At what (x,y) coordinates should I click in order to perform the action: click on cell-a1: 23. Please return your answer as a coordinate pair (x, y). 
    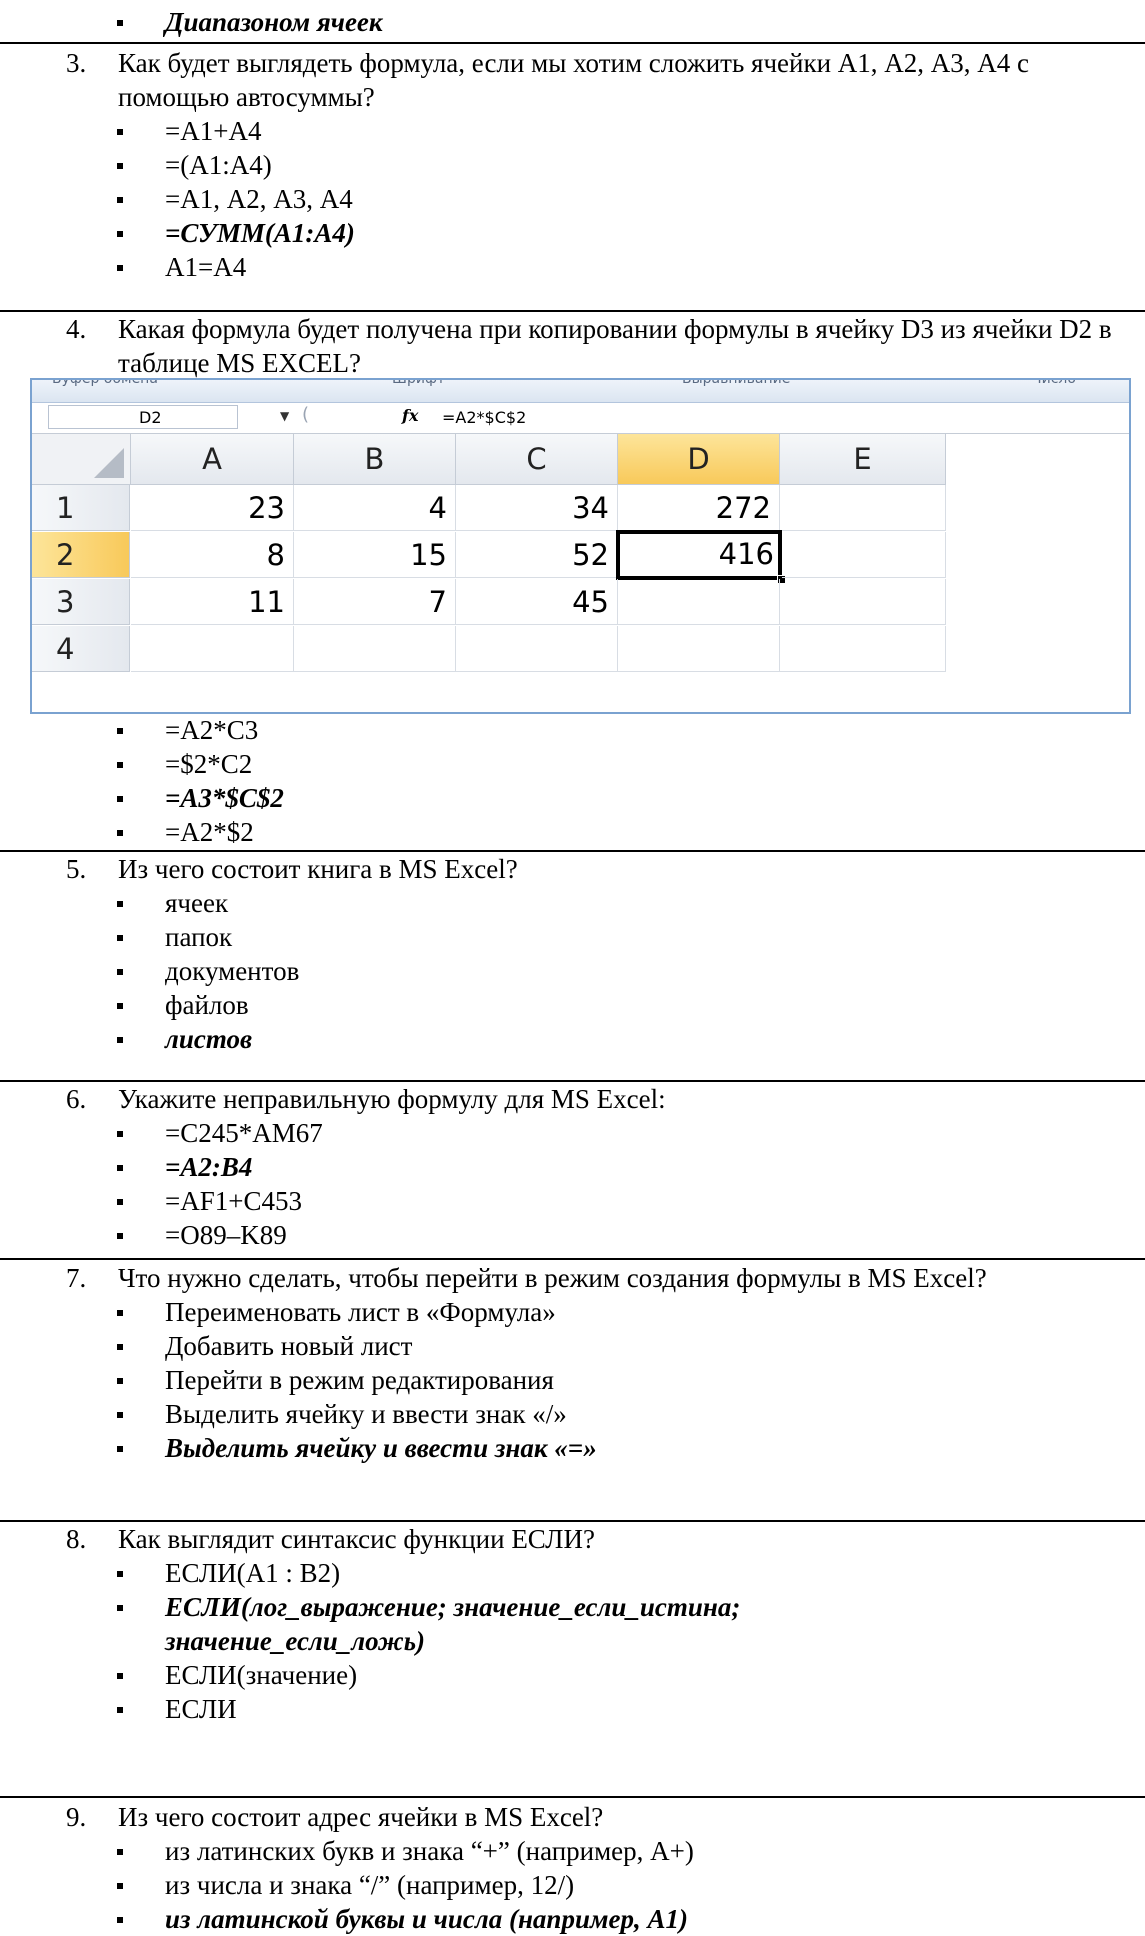
    Looking at the image, I should click on (212, 508).